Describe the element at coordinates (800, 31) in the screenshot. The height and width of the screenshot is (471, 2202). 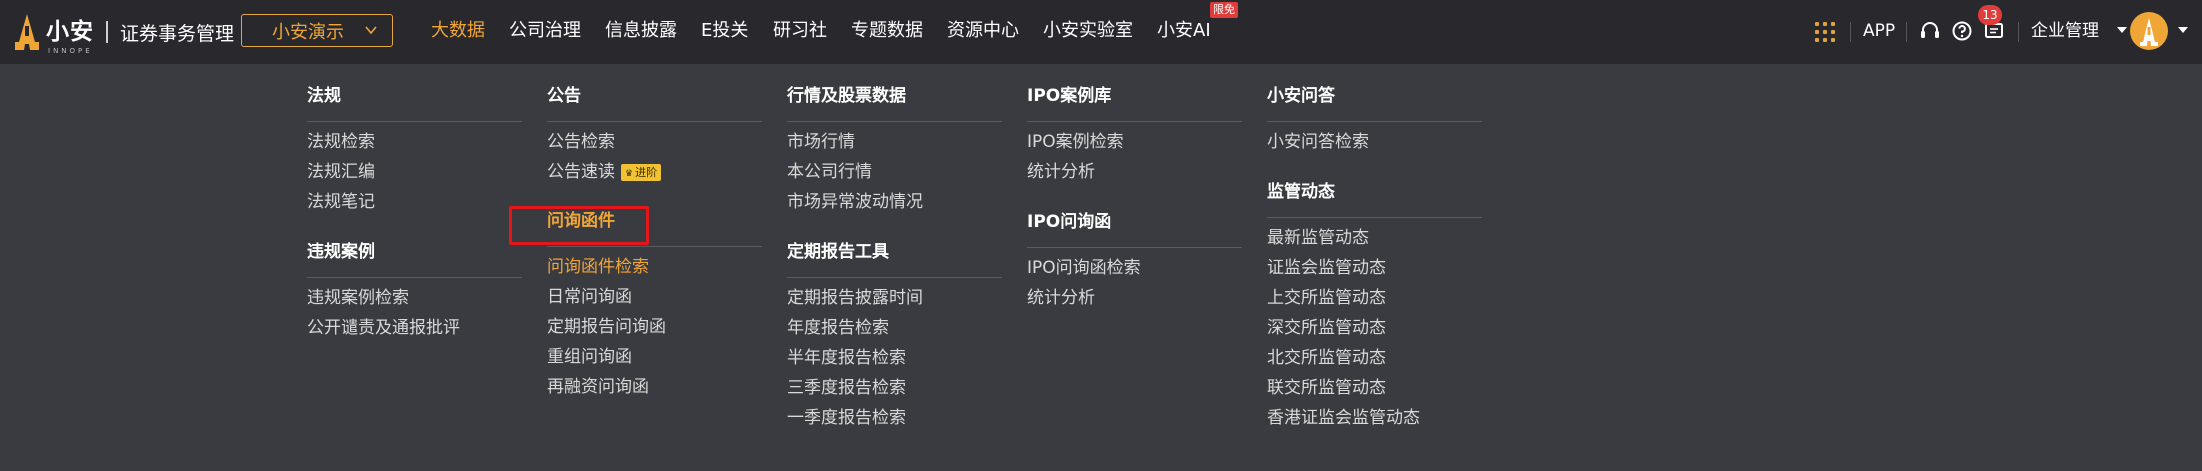
I see `nav-study-club: 研习社` at that location.